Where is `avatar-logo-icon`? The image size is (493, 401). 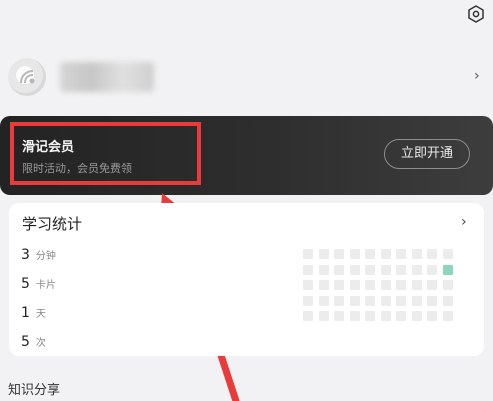
avatar-logo-icon is located at coordinates (27, 77).